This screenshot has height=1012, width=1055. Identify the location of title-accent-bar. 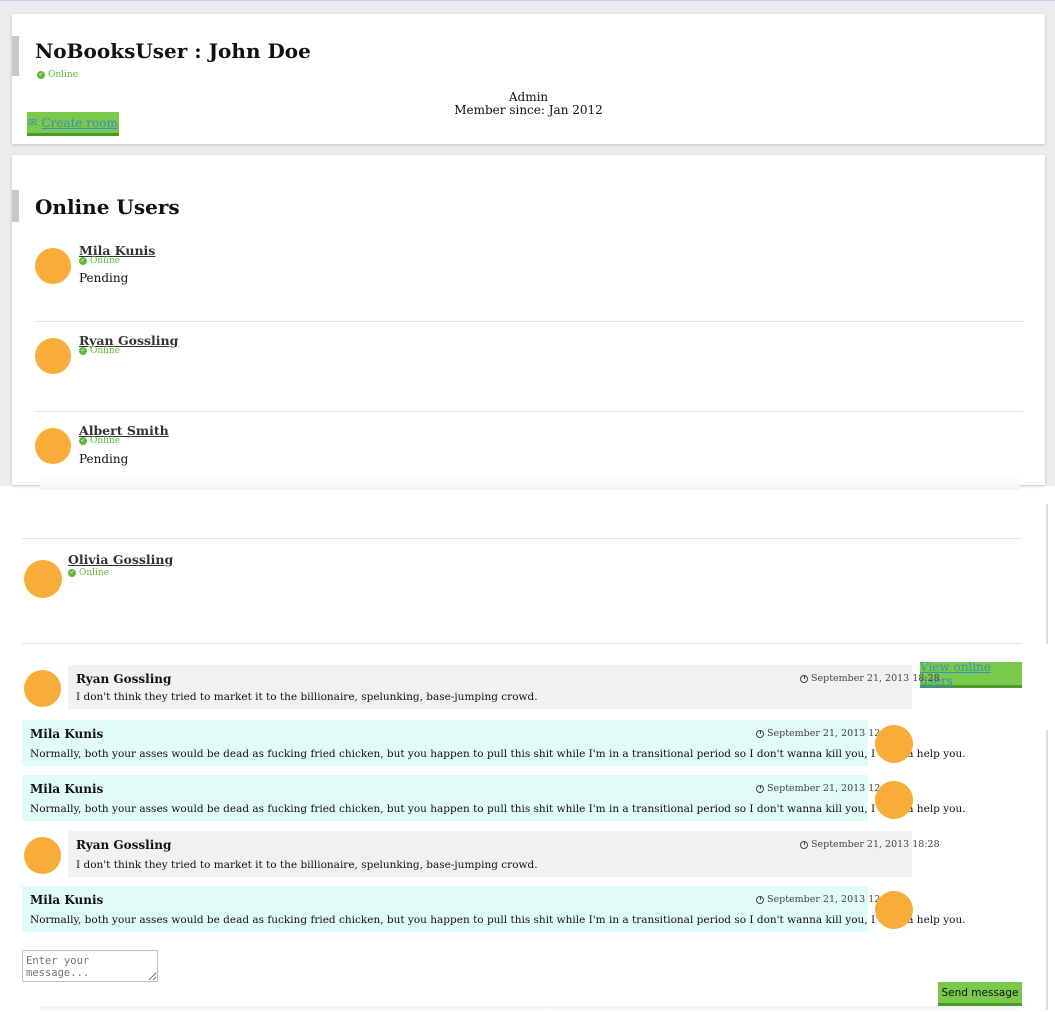
(15, 56).